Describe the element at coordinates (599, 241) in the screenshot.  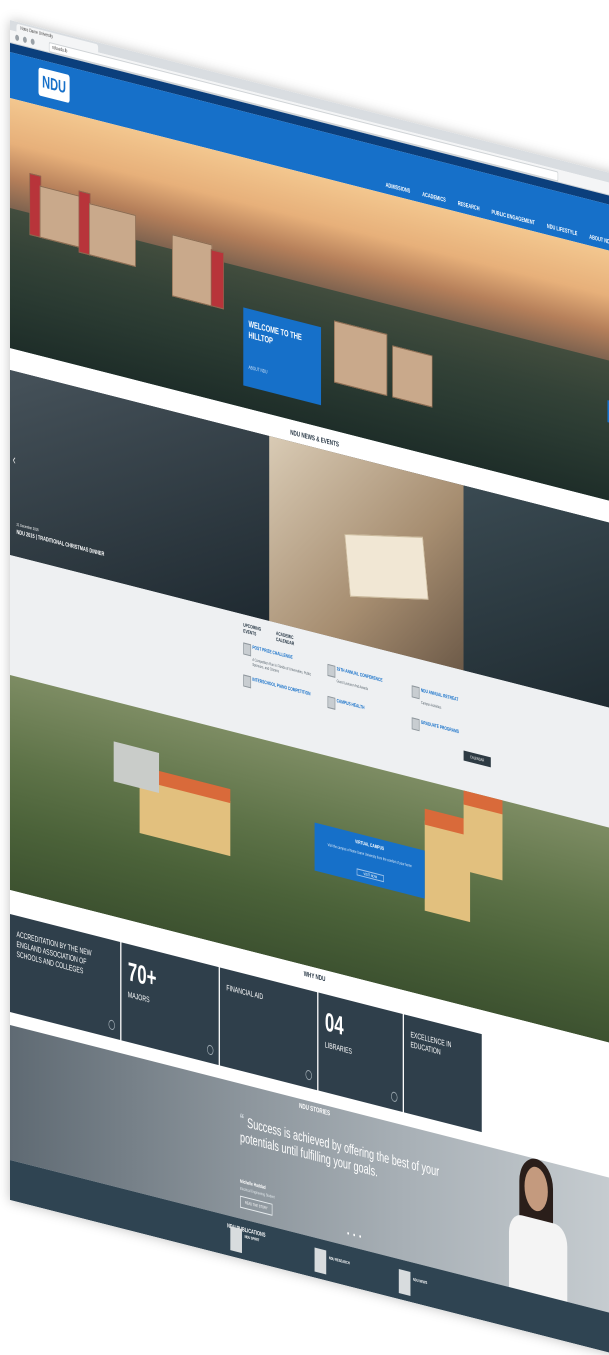
I see `nav-item-about: ABOUT NDU` at that location.